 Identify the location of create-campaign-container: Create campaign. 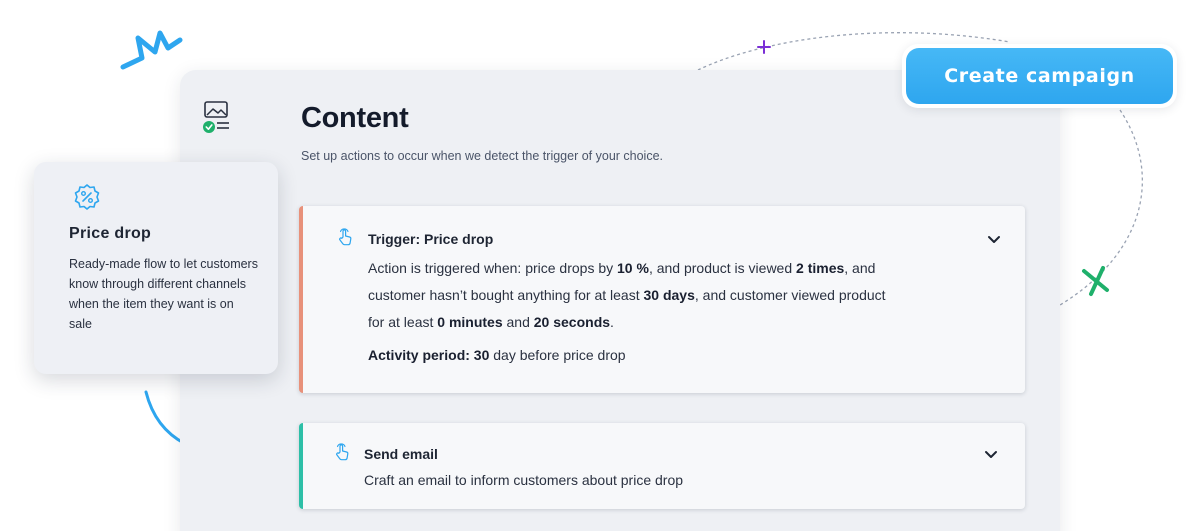
(1039, 76).